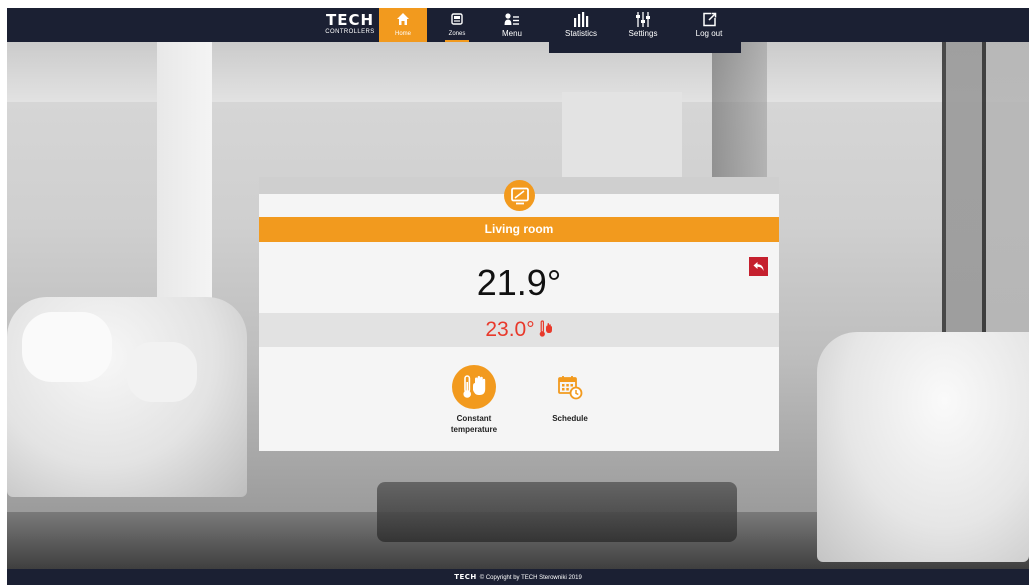 The image size is (1029, 585). Describe the element at coordinates (511, 33) in the screenshot. I see `nav-menu-label: Menu` at that location.